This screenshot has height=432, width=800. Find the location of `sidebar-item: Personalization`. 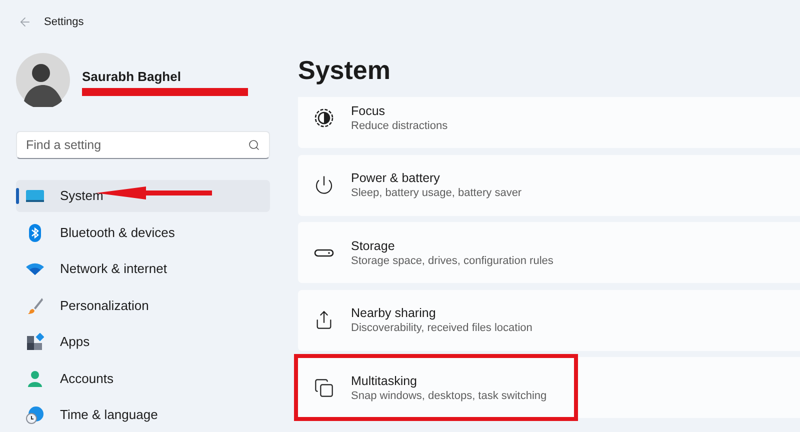

sidebar-item: Personalization is located at coordinates (143, 306).